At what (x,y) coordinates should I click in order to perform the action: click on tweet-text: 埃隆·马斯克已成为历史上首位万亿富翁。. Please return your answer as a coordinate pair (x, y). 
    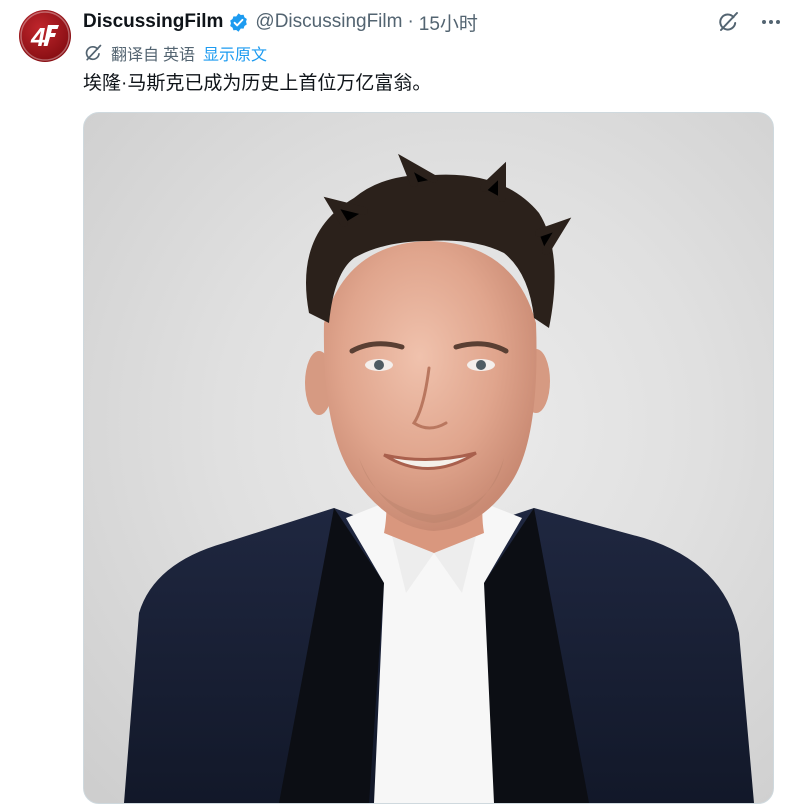
    Looking at the image, I should click on (257, 83).